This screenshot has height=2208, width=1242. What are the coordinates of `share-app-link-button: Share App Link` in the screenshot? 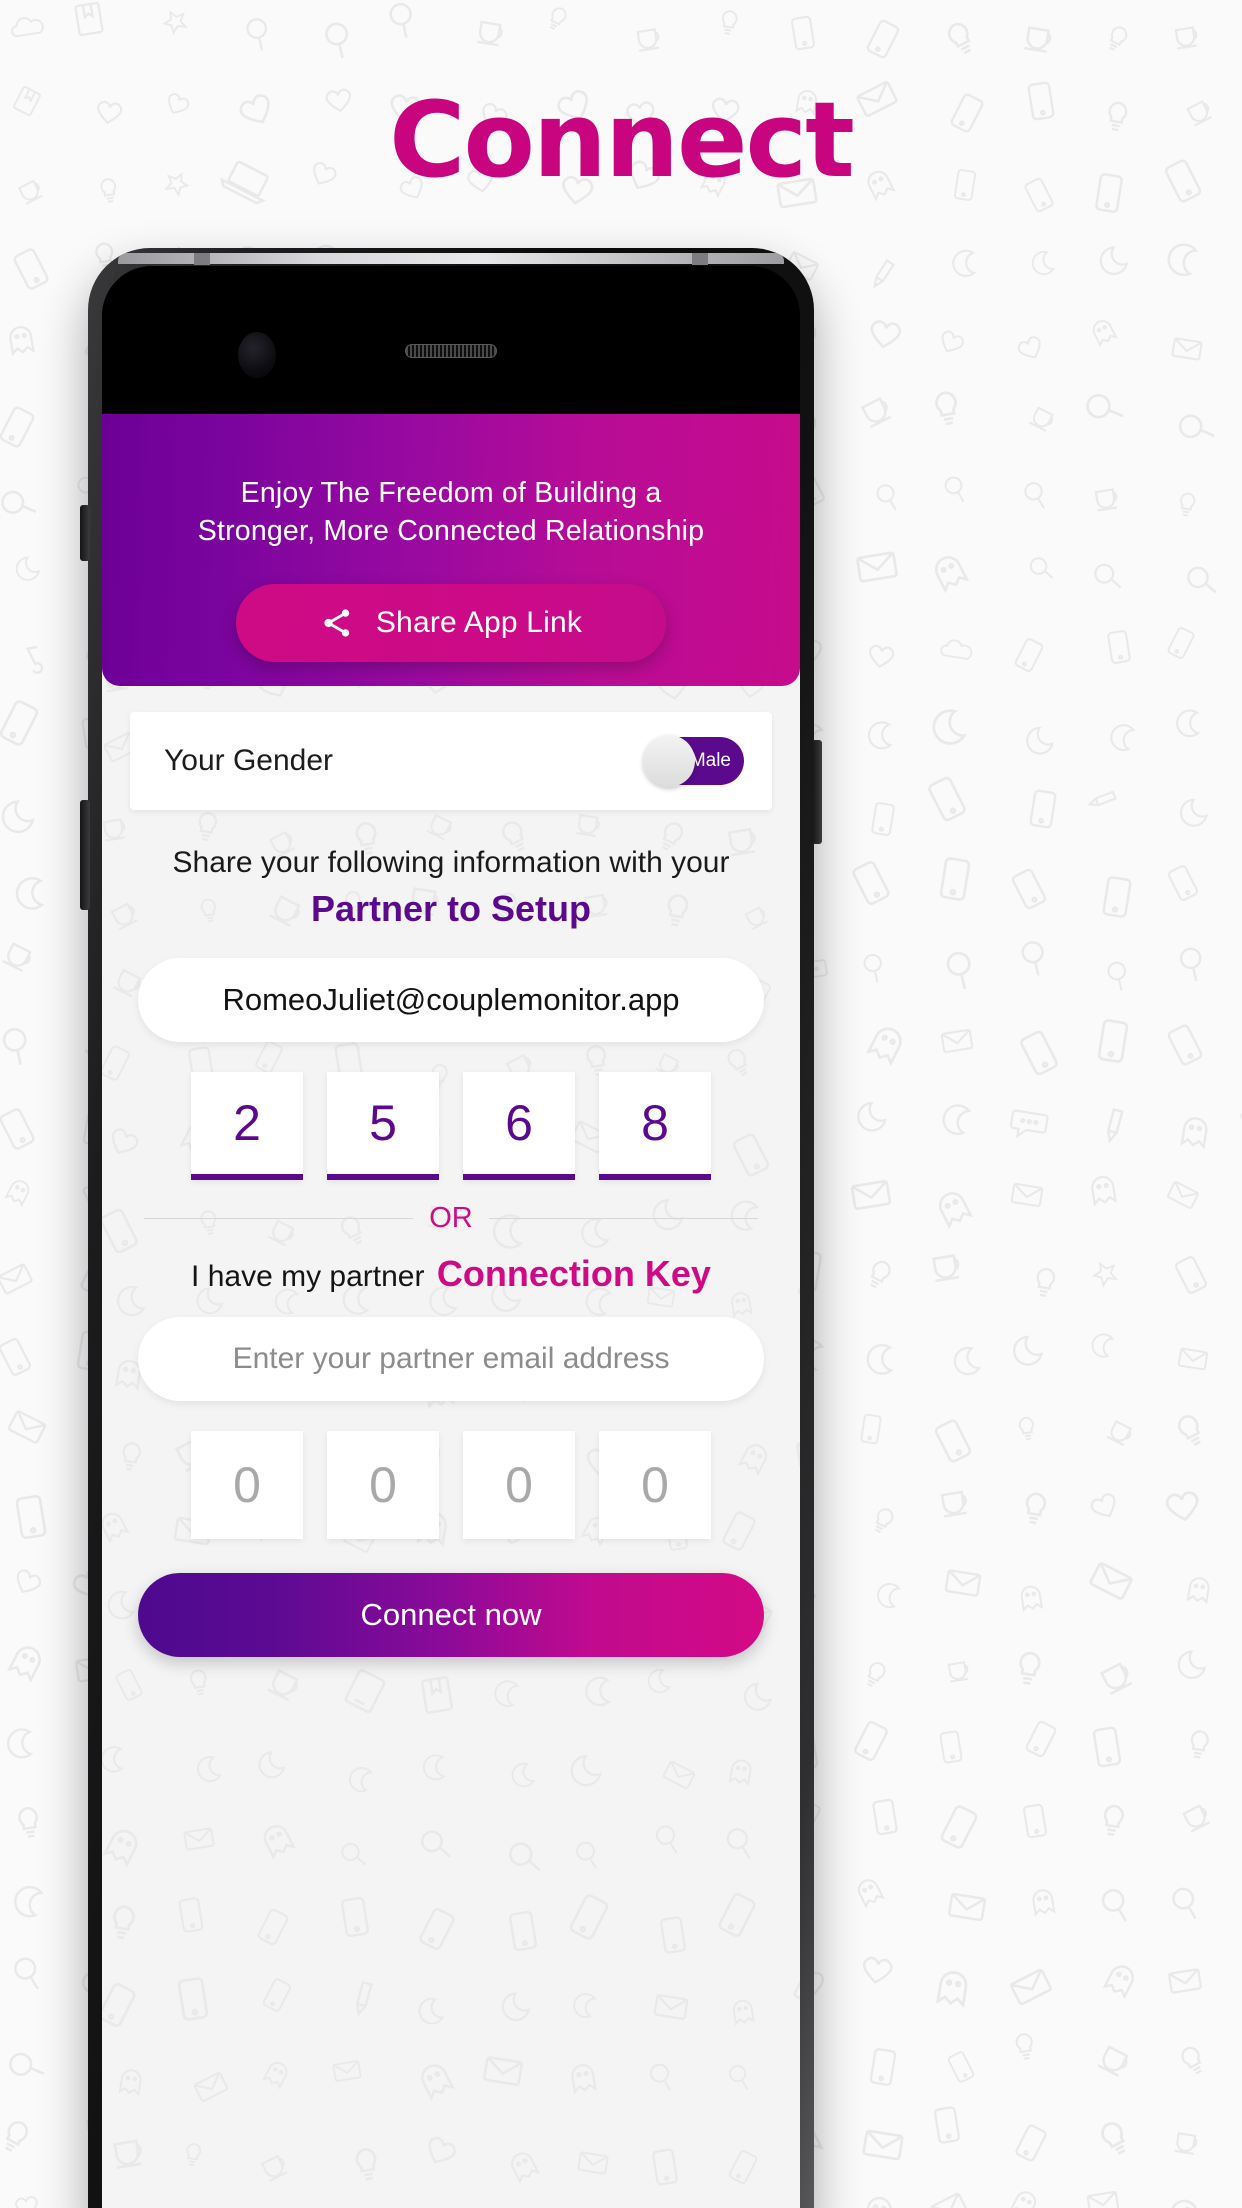 It's located at (451, 623).